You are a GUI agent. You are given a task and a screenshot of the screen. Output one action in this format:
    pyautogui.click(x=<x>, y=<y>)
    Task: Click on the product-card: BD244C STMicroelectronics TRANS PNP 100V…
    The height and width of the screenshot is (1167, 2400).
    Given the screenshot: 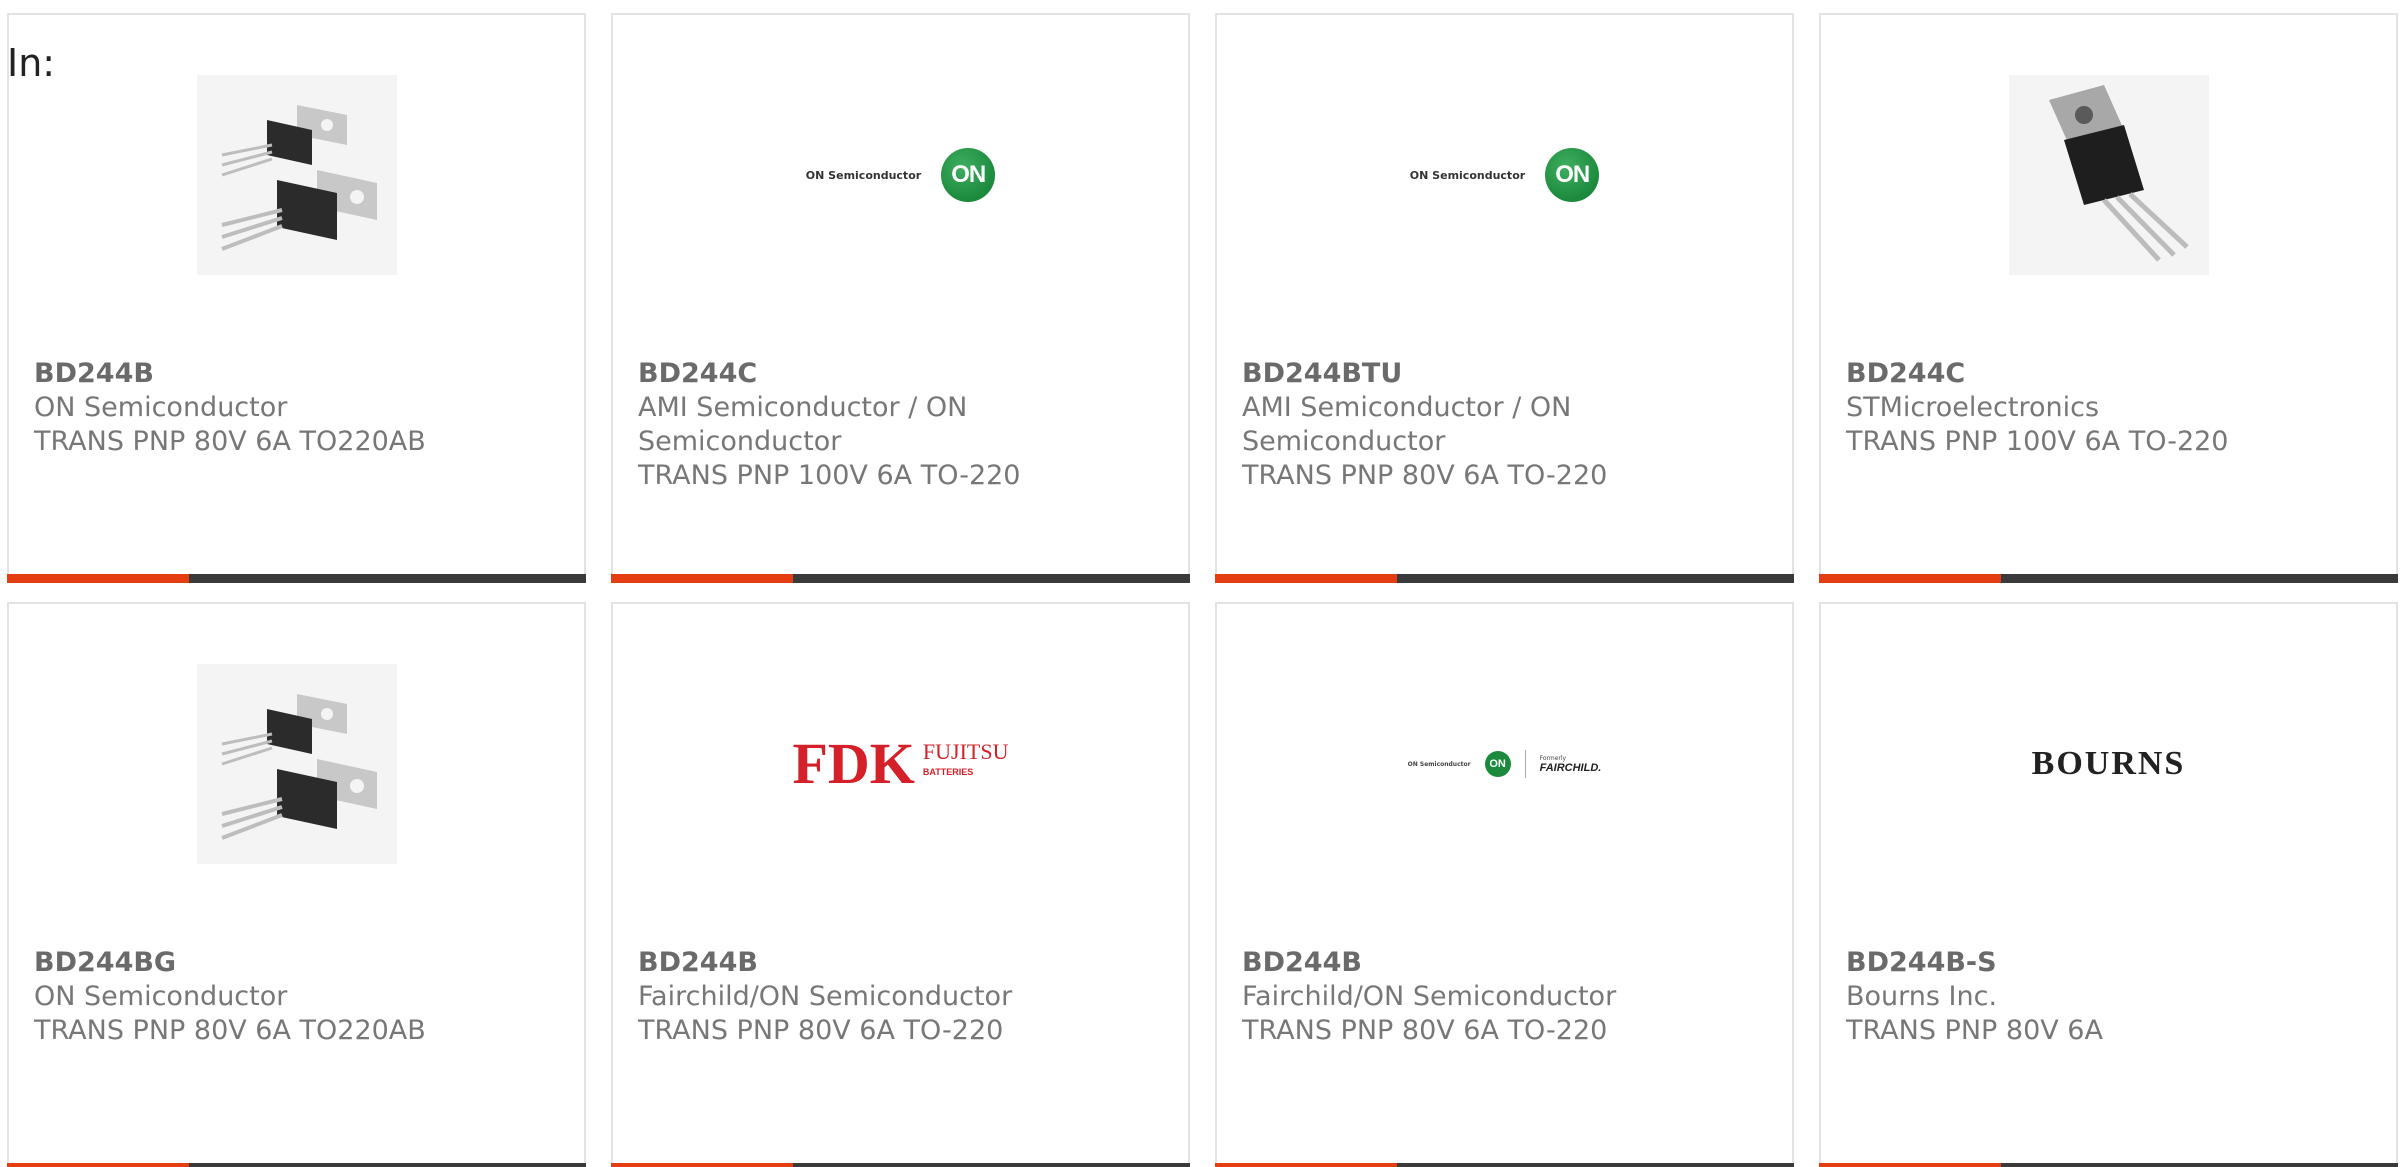 What is the action you would take?
    pyautogui.click(x=2108, y=298)
    